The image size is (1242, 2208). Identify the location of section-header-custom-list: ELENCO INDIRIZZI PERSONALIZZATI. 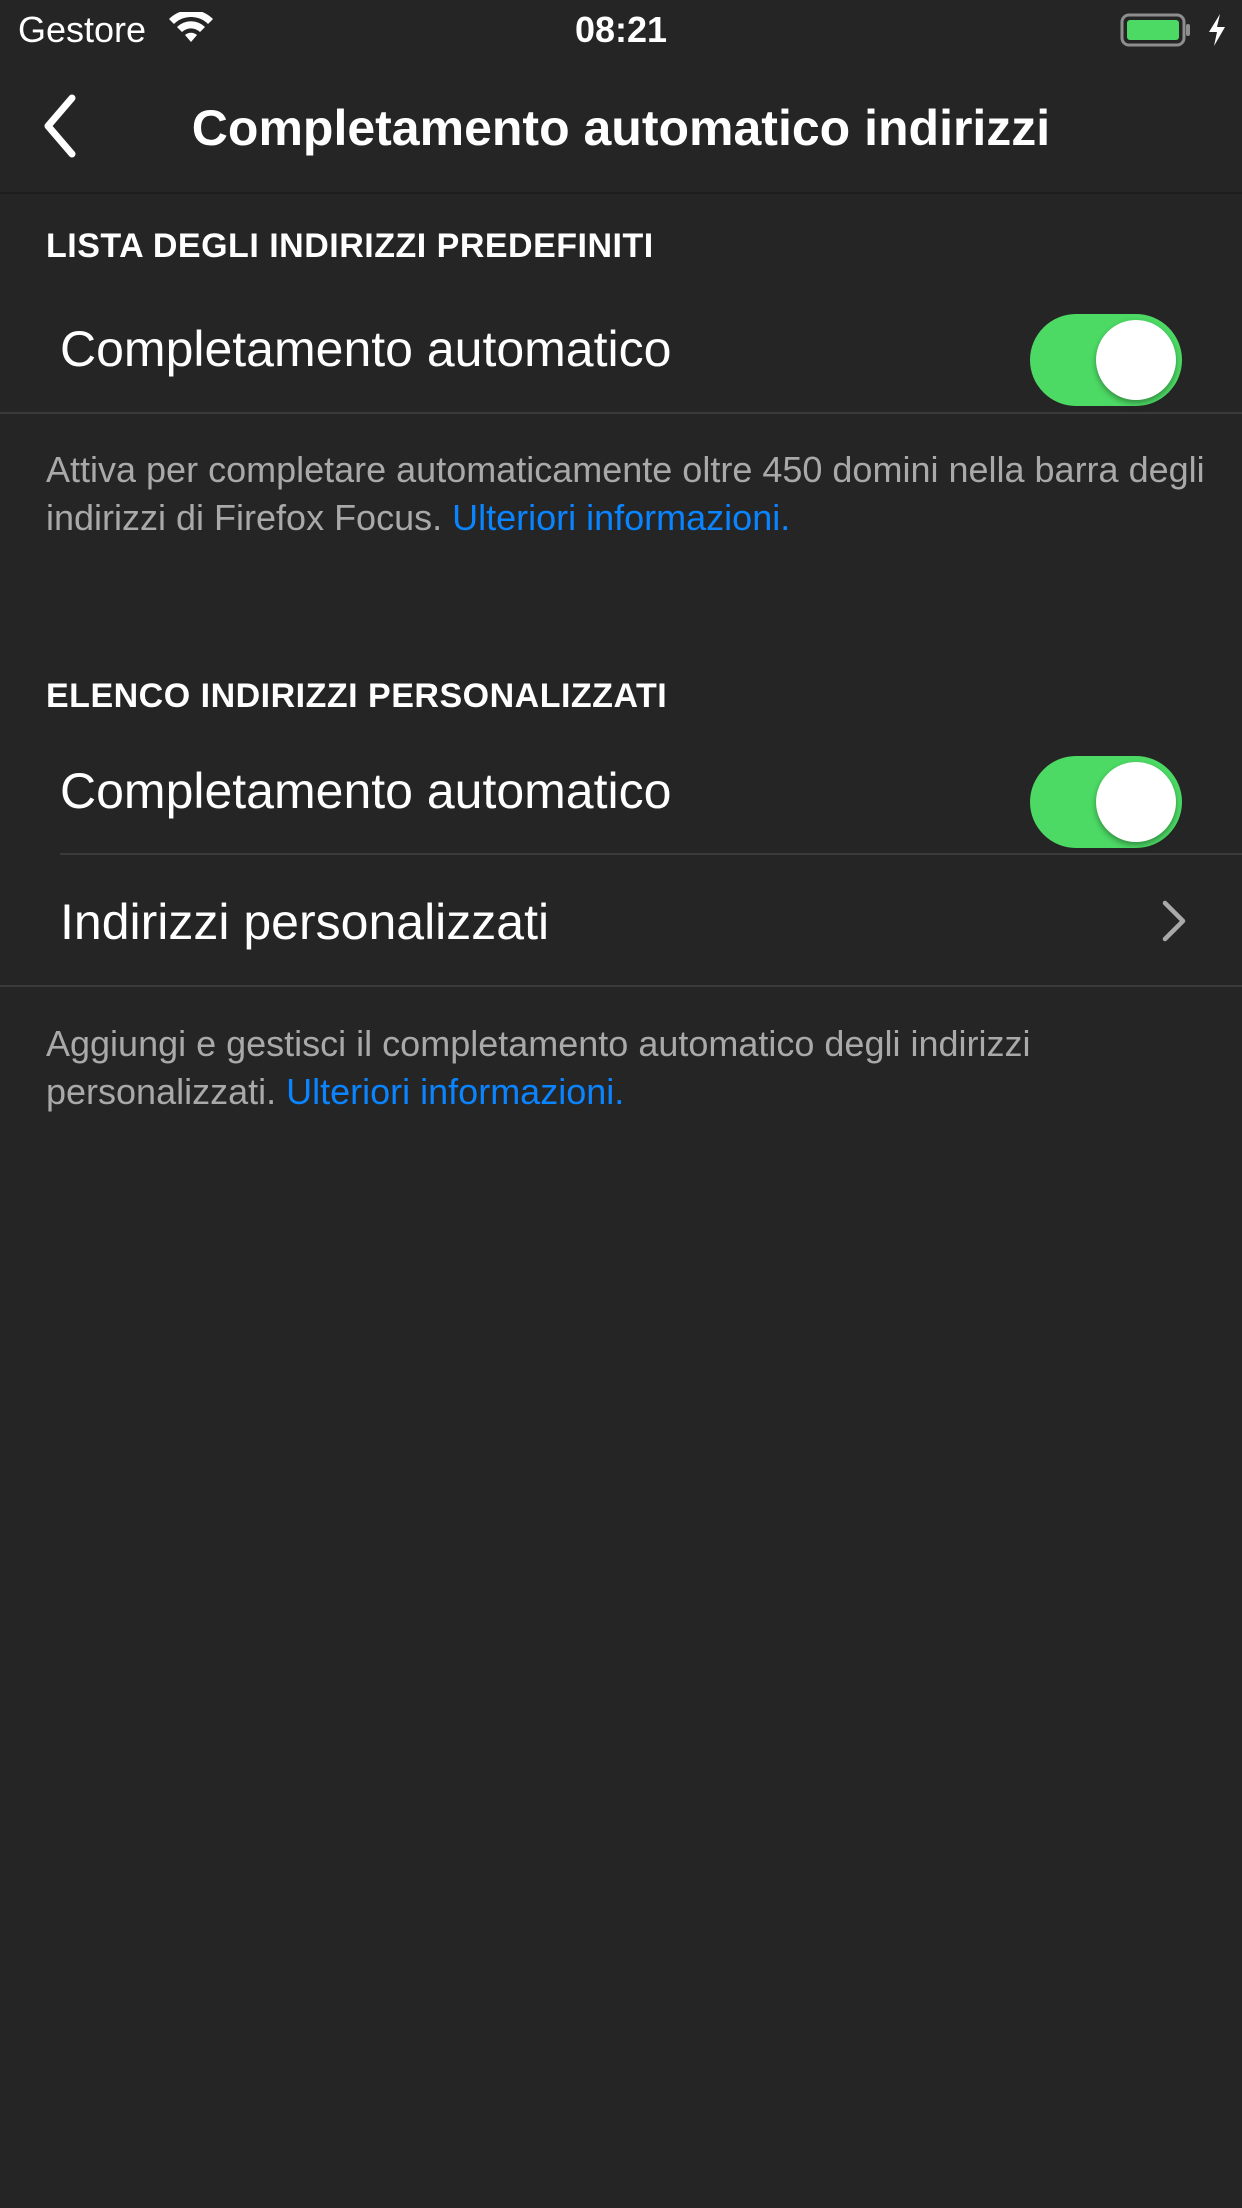
(357, 696).